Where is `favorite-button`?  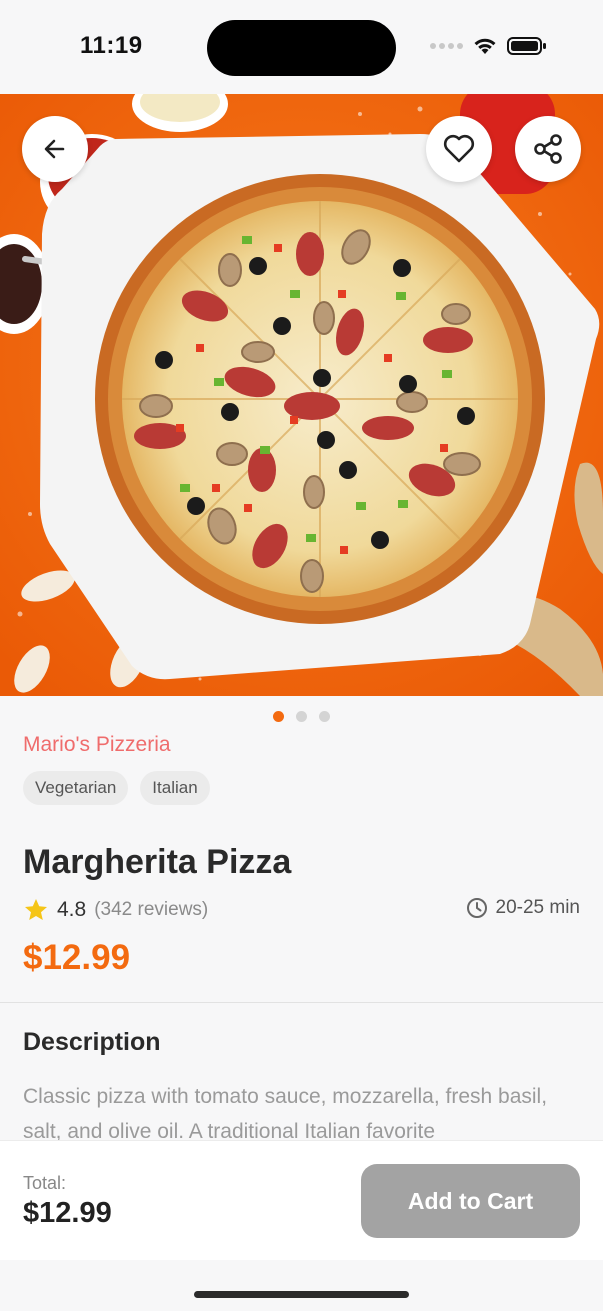
favorite-button is located at coordinates (459, 149).